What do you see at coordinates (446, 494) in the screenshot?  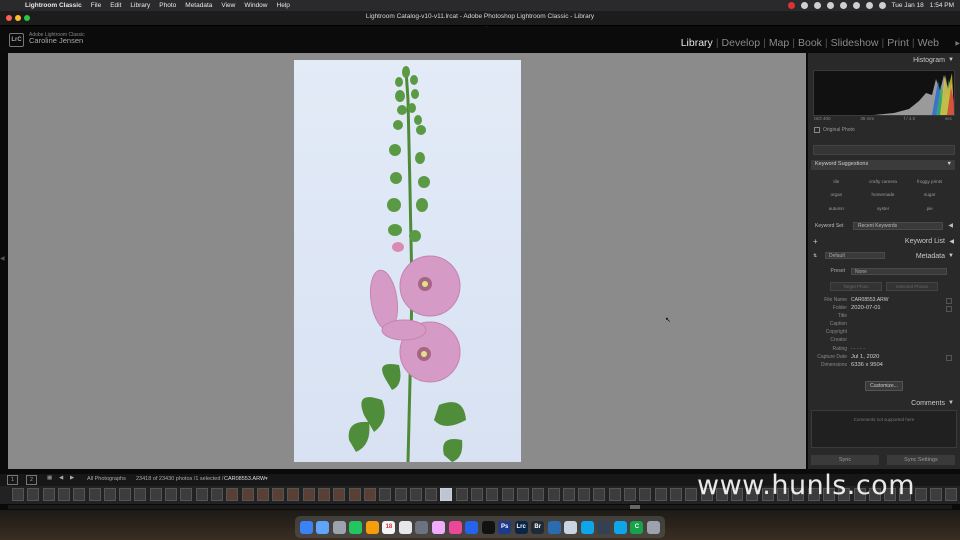 I see `filmstrip-thumbnail-selected` at bounding box center [446, 494].